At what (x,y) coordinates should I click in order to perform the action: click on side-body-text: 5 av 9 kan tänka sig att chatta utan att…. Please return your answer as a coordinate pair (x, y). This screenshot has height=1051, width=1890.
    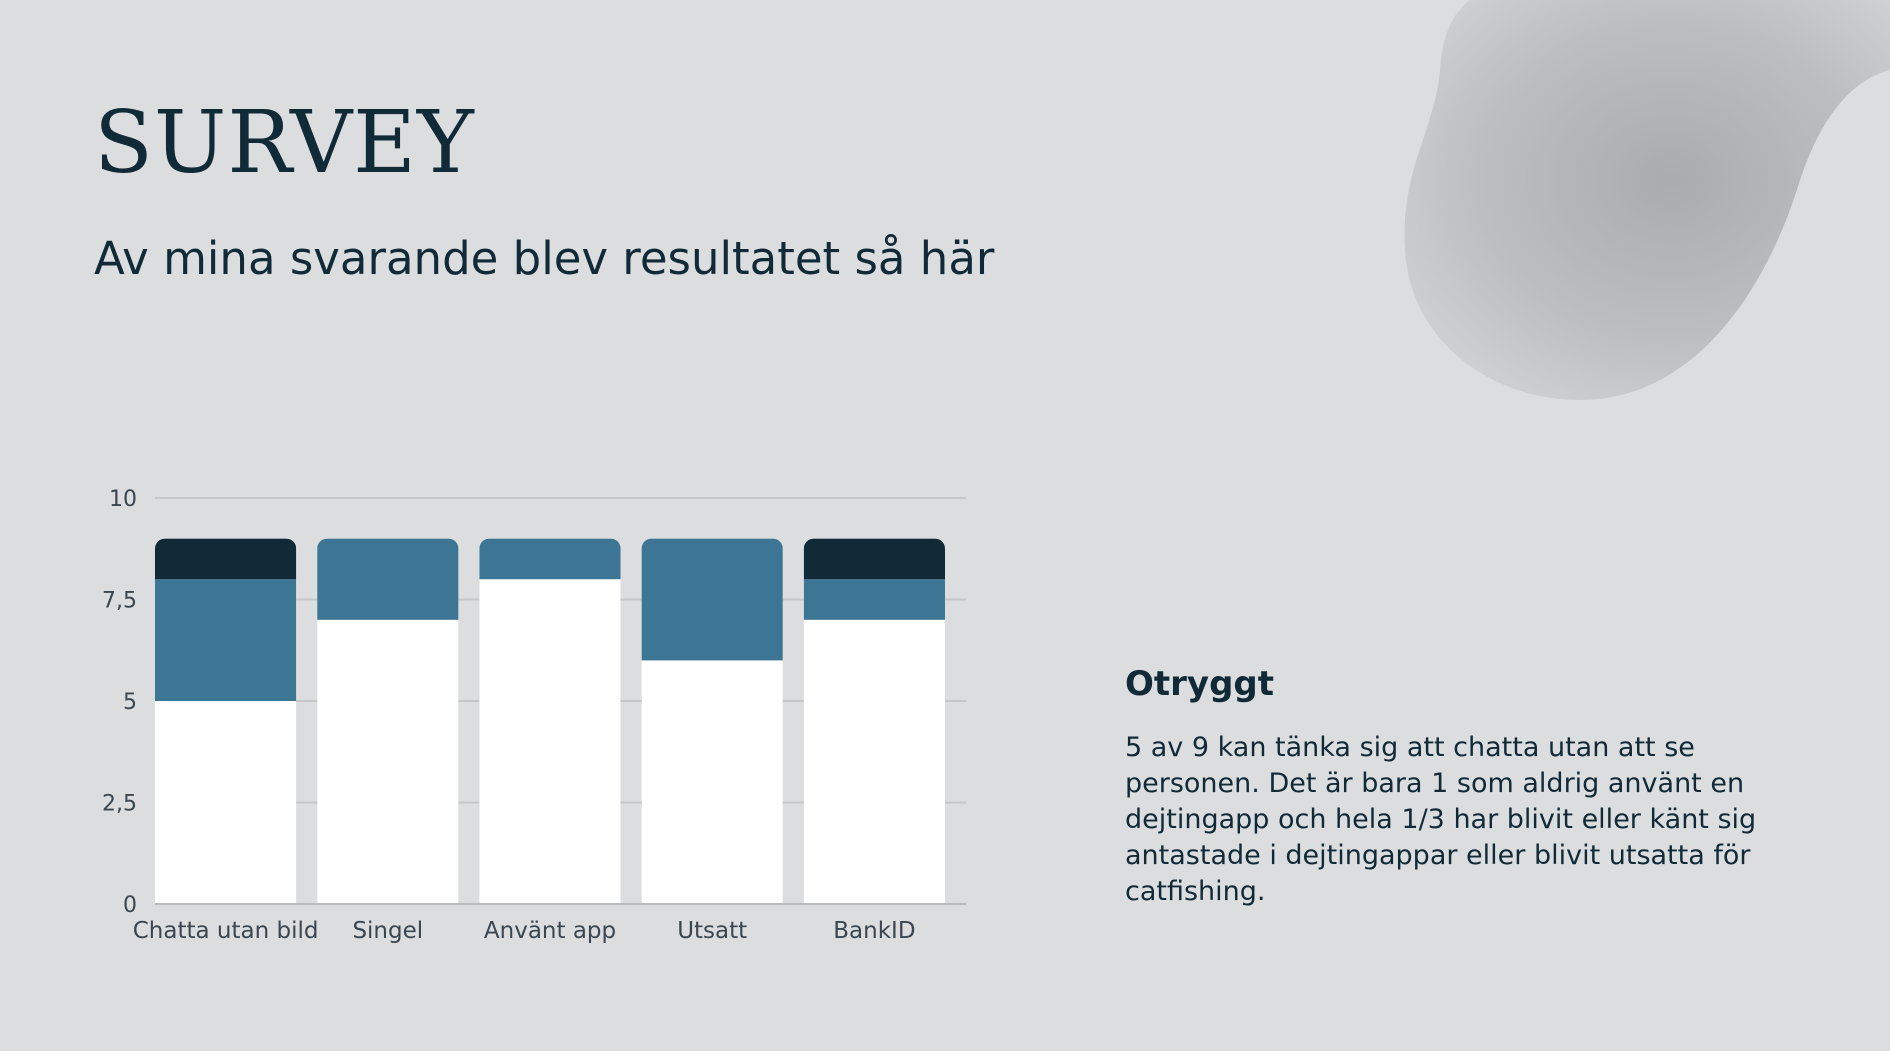
    Looking at the image, I should click on (1441, 819).